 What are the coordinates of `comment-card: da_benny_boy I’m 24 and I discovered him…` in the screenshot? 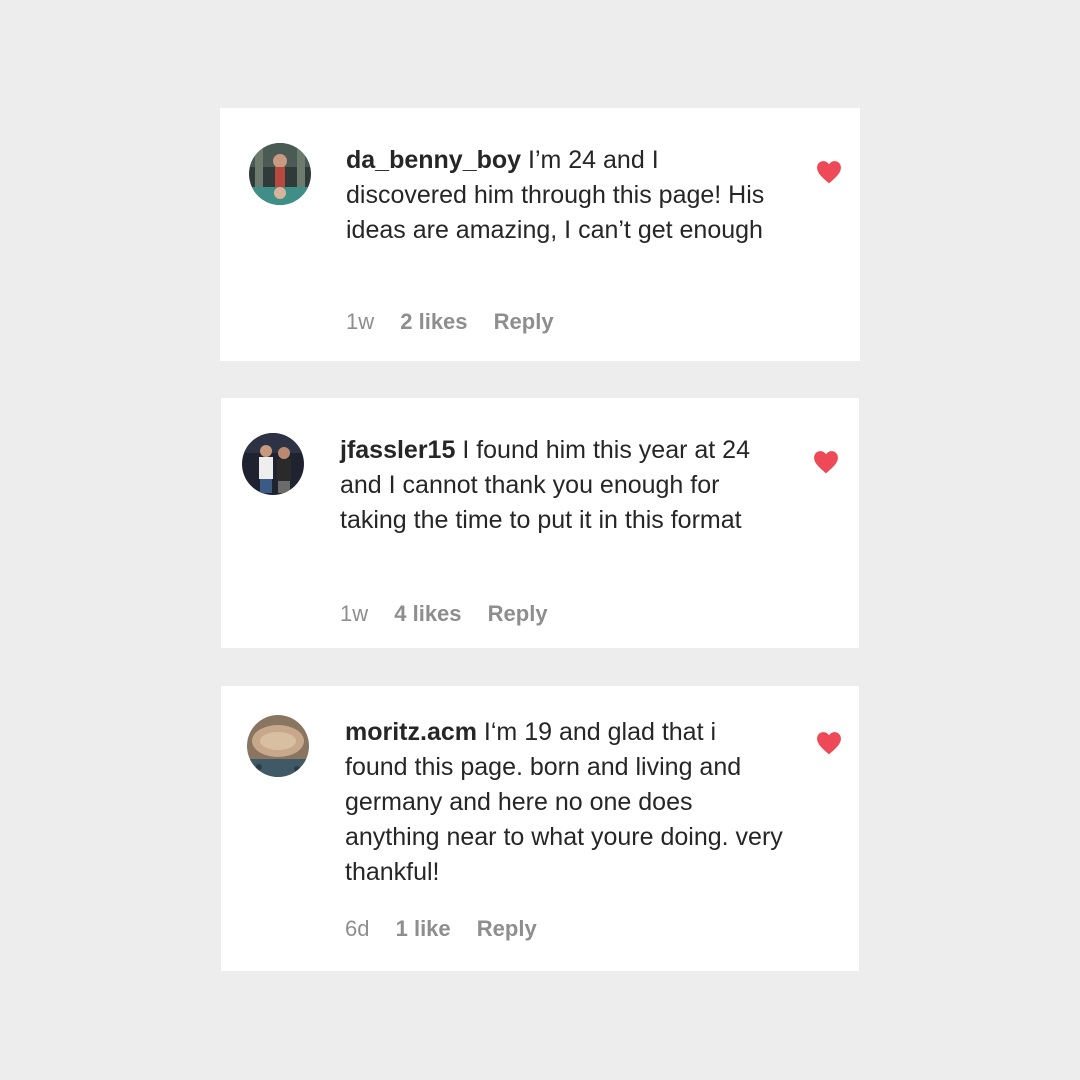 It's located at (540, 234).